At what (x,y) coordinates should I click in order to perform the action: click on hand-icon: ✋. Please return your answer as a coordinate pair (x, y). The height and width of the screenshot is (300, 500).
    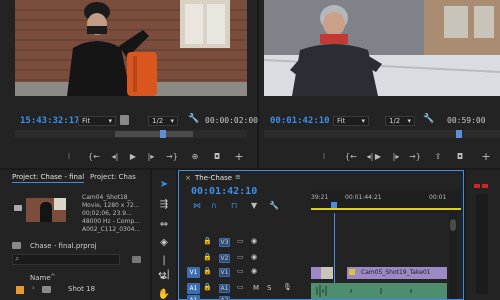
    Looking at the image, I should click on (164, 294).